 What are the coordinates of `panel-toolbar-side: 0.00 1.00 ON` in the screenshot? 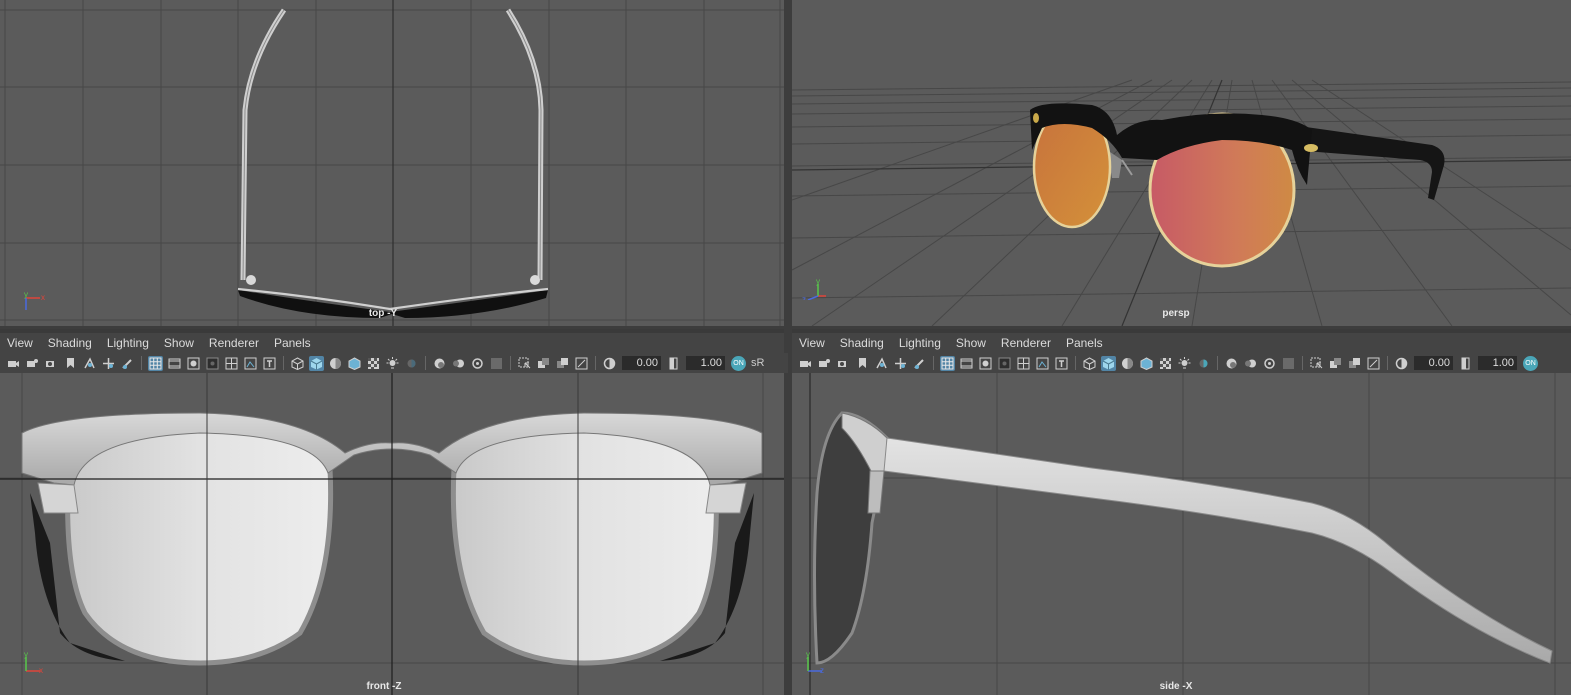 It's located at (1181, 363).